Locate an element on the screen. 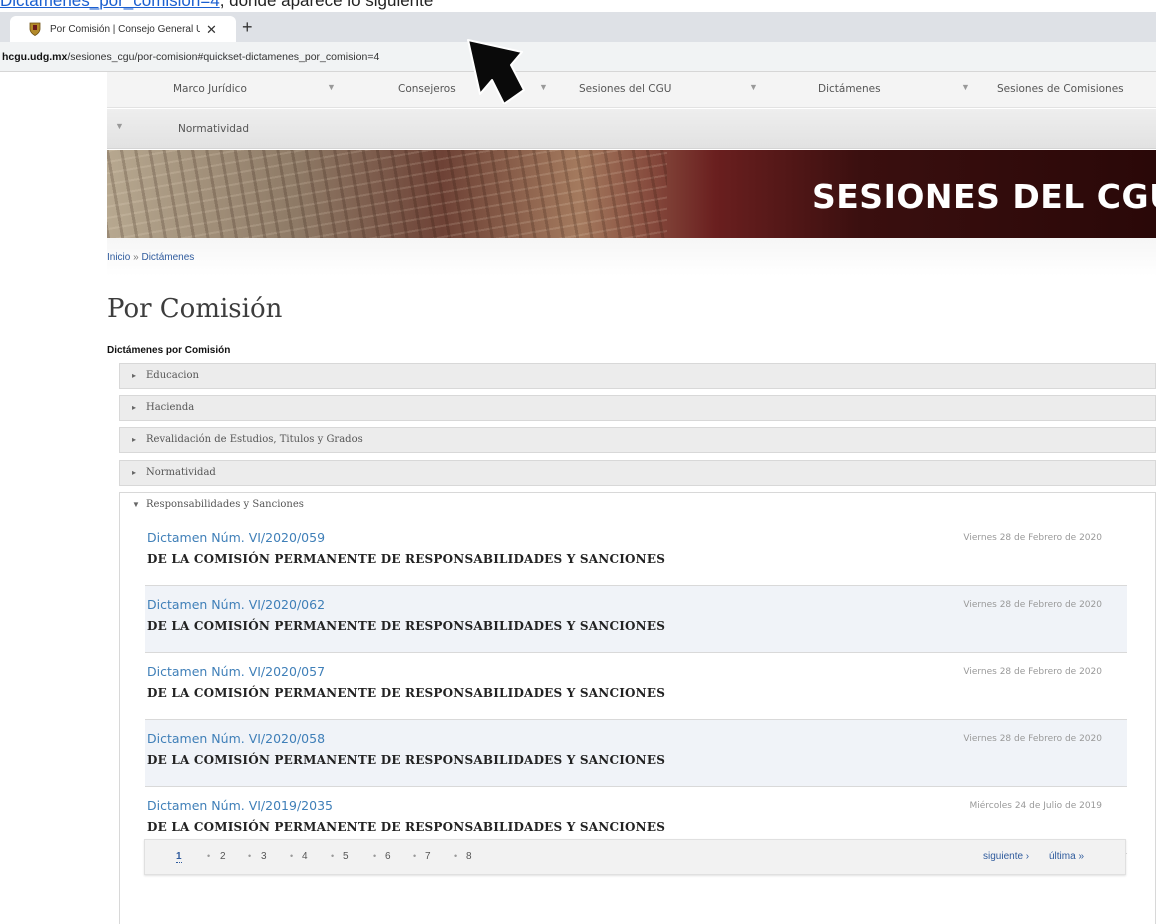 This screenshot has height=924, width=1156. section-label: Dictámenes por Comisión is located at coordinates (169, 350).